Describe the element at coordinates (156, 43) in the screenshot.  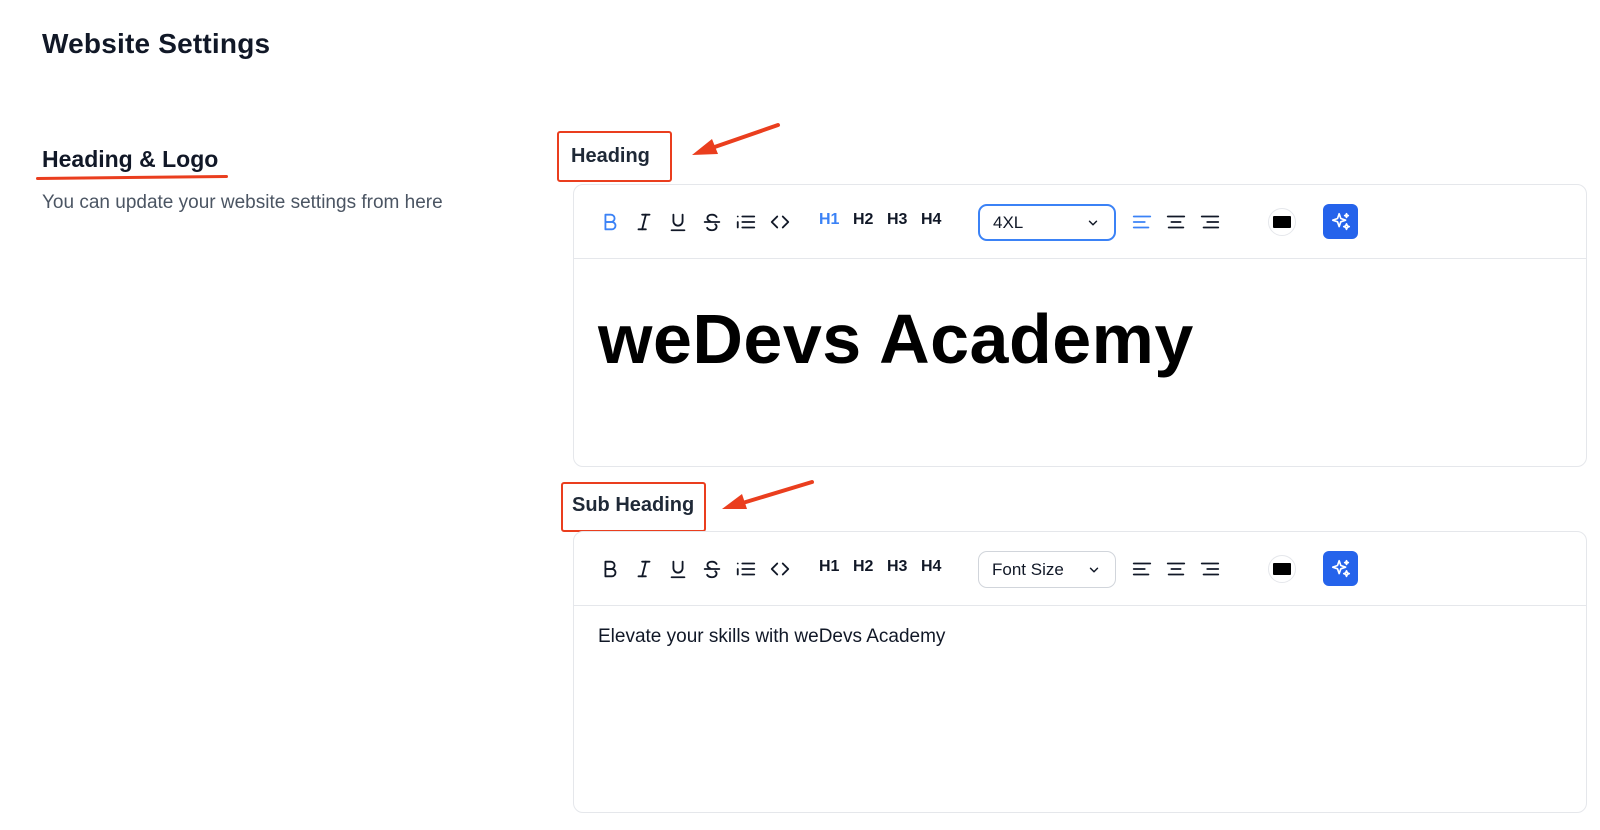
I see `page-title: Website Settings` at that location.